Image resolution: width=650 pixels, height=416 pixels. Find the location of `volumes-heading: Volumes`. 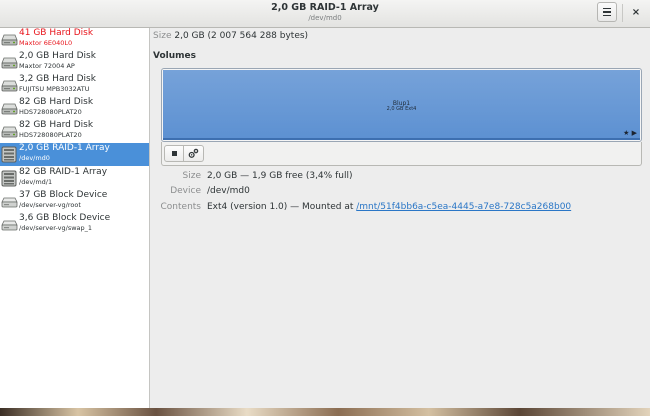

volumes-heading: Volumes is located at coordinates (174, 56).